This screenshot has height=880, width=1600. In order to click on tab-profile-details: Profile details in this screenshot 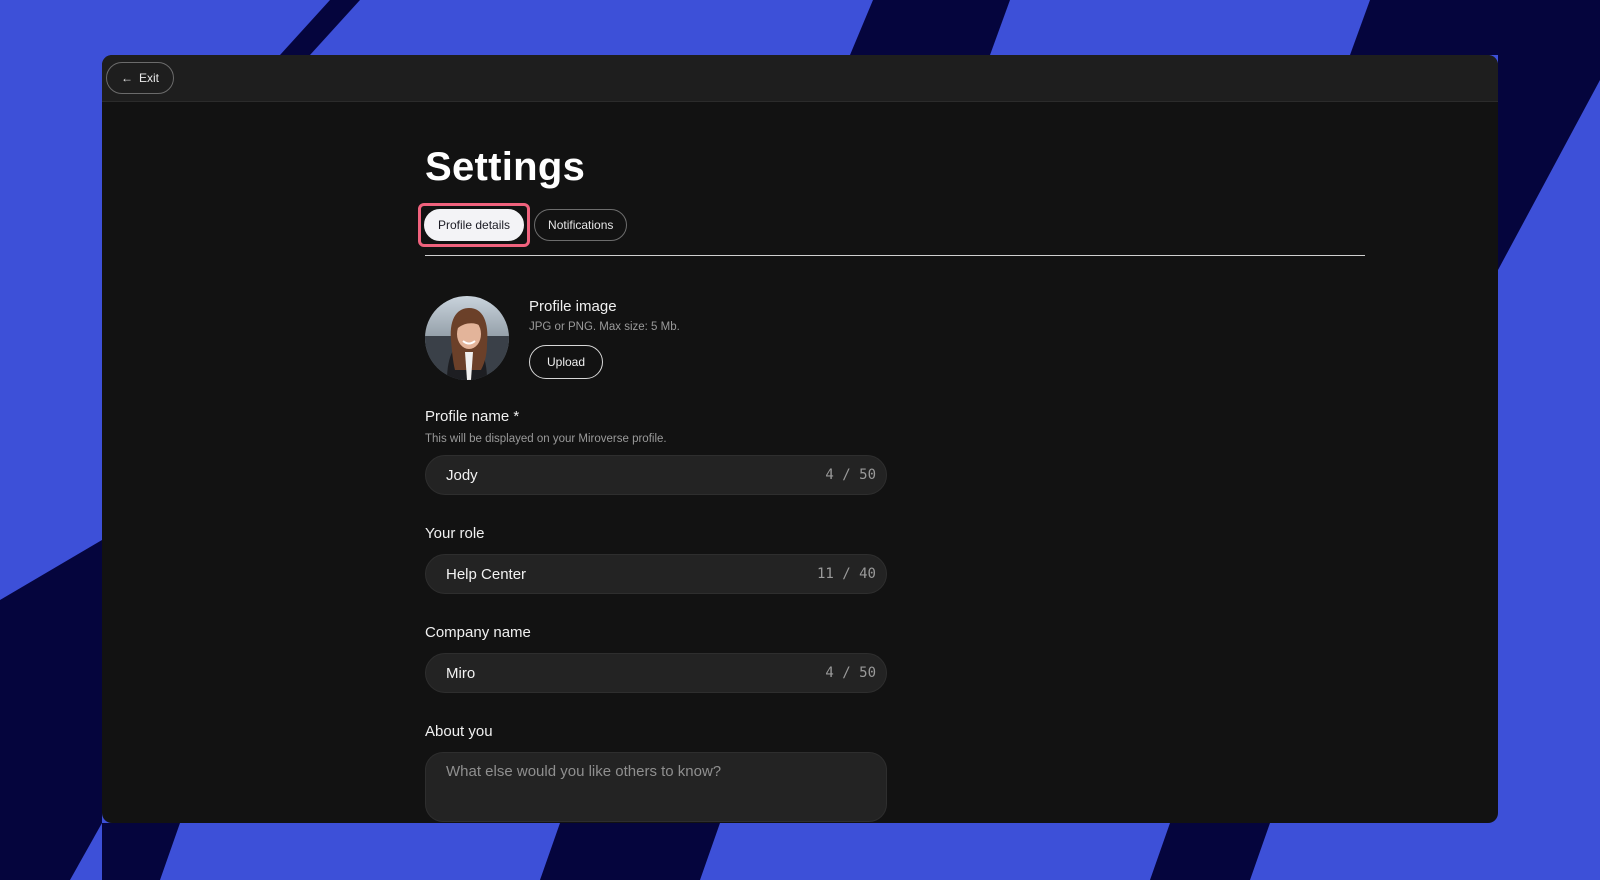, I will do `click(474, 225)`.